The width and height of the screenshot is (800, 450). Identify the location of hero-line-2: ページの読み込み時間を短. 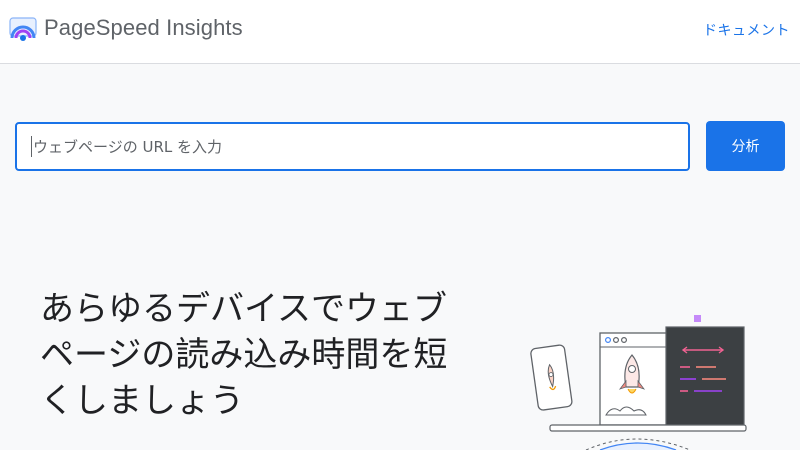
(244, 355).